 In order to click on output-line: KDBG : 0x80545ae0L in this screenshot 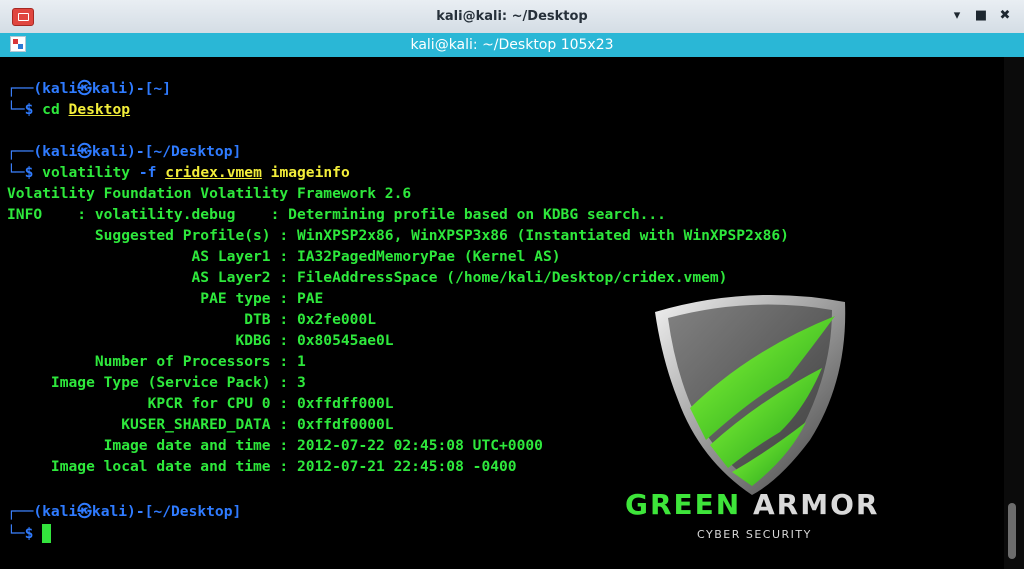, I will do `click(200, 340)`.